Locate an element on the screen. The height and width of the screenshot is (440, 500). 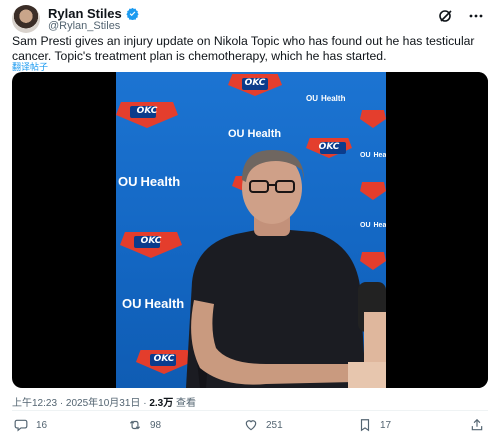
bookmark-icon is located at coordinates (365, 425).